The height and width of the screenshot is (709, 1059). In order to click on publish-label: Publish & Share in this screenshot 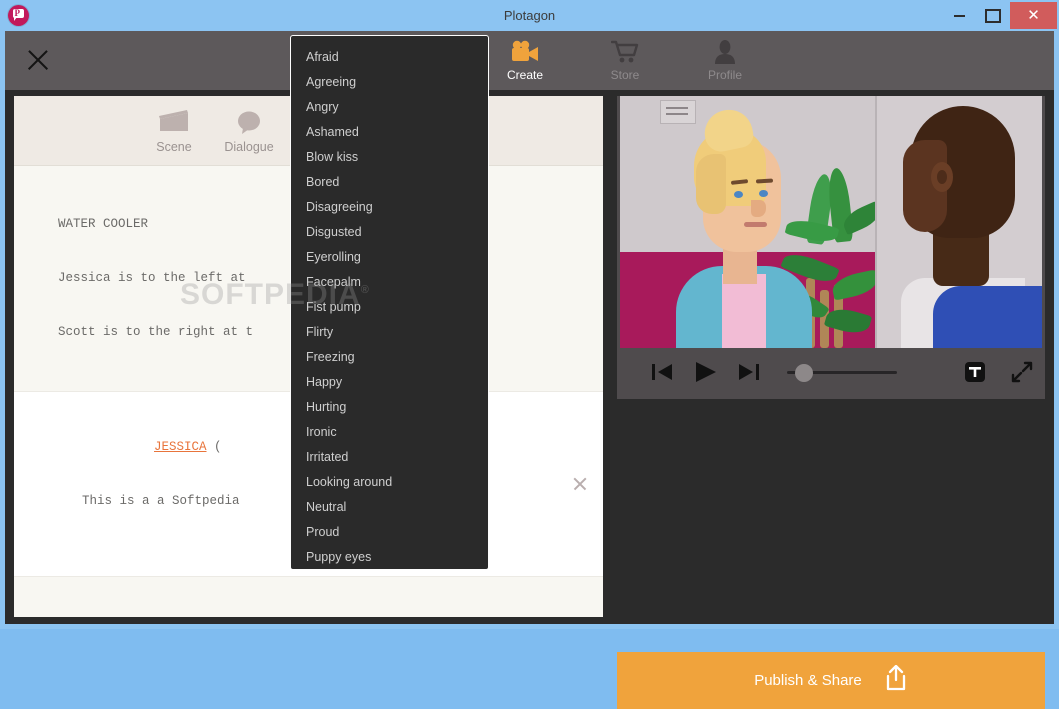, I will do `click(808, 680)`.